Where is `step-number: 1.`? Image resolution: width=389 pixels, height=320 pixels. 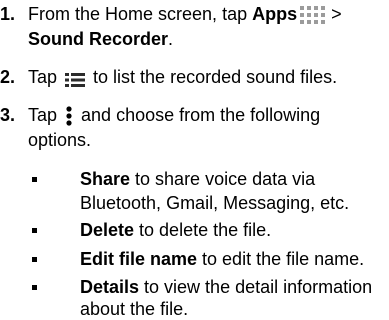 step-number: 1. is located at coordinates (8, 14).